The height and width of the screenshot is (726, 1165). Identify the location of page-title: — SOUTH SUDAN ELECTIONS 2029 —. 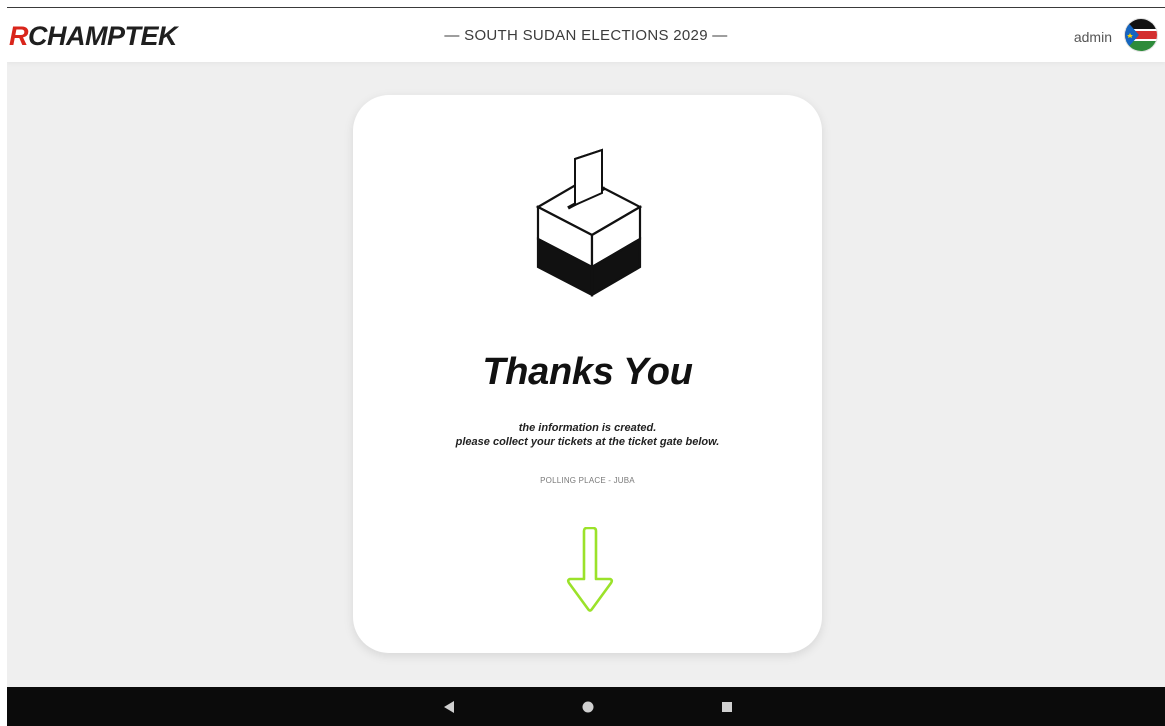
(586, 35).